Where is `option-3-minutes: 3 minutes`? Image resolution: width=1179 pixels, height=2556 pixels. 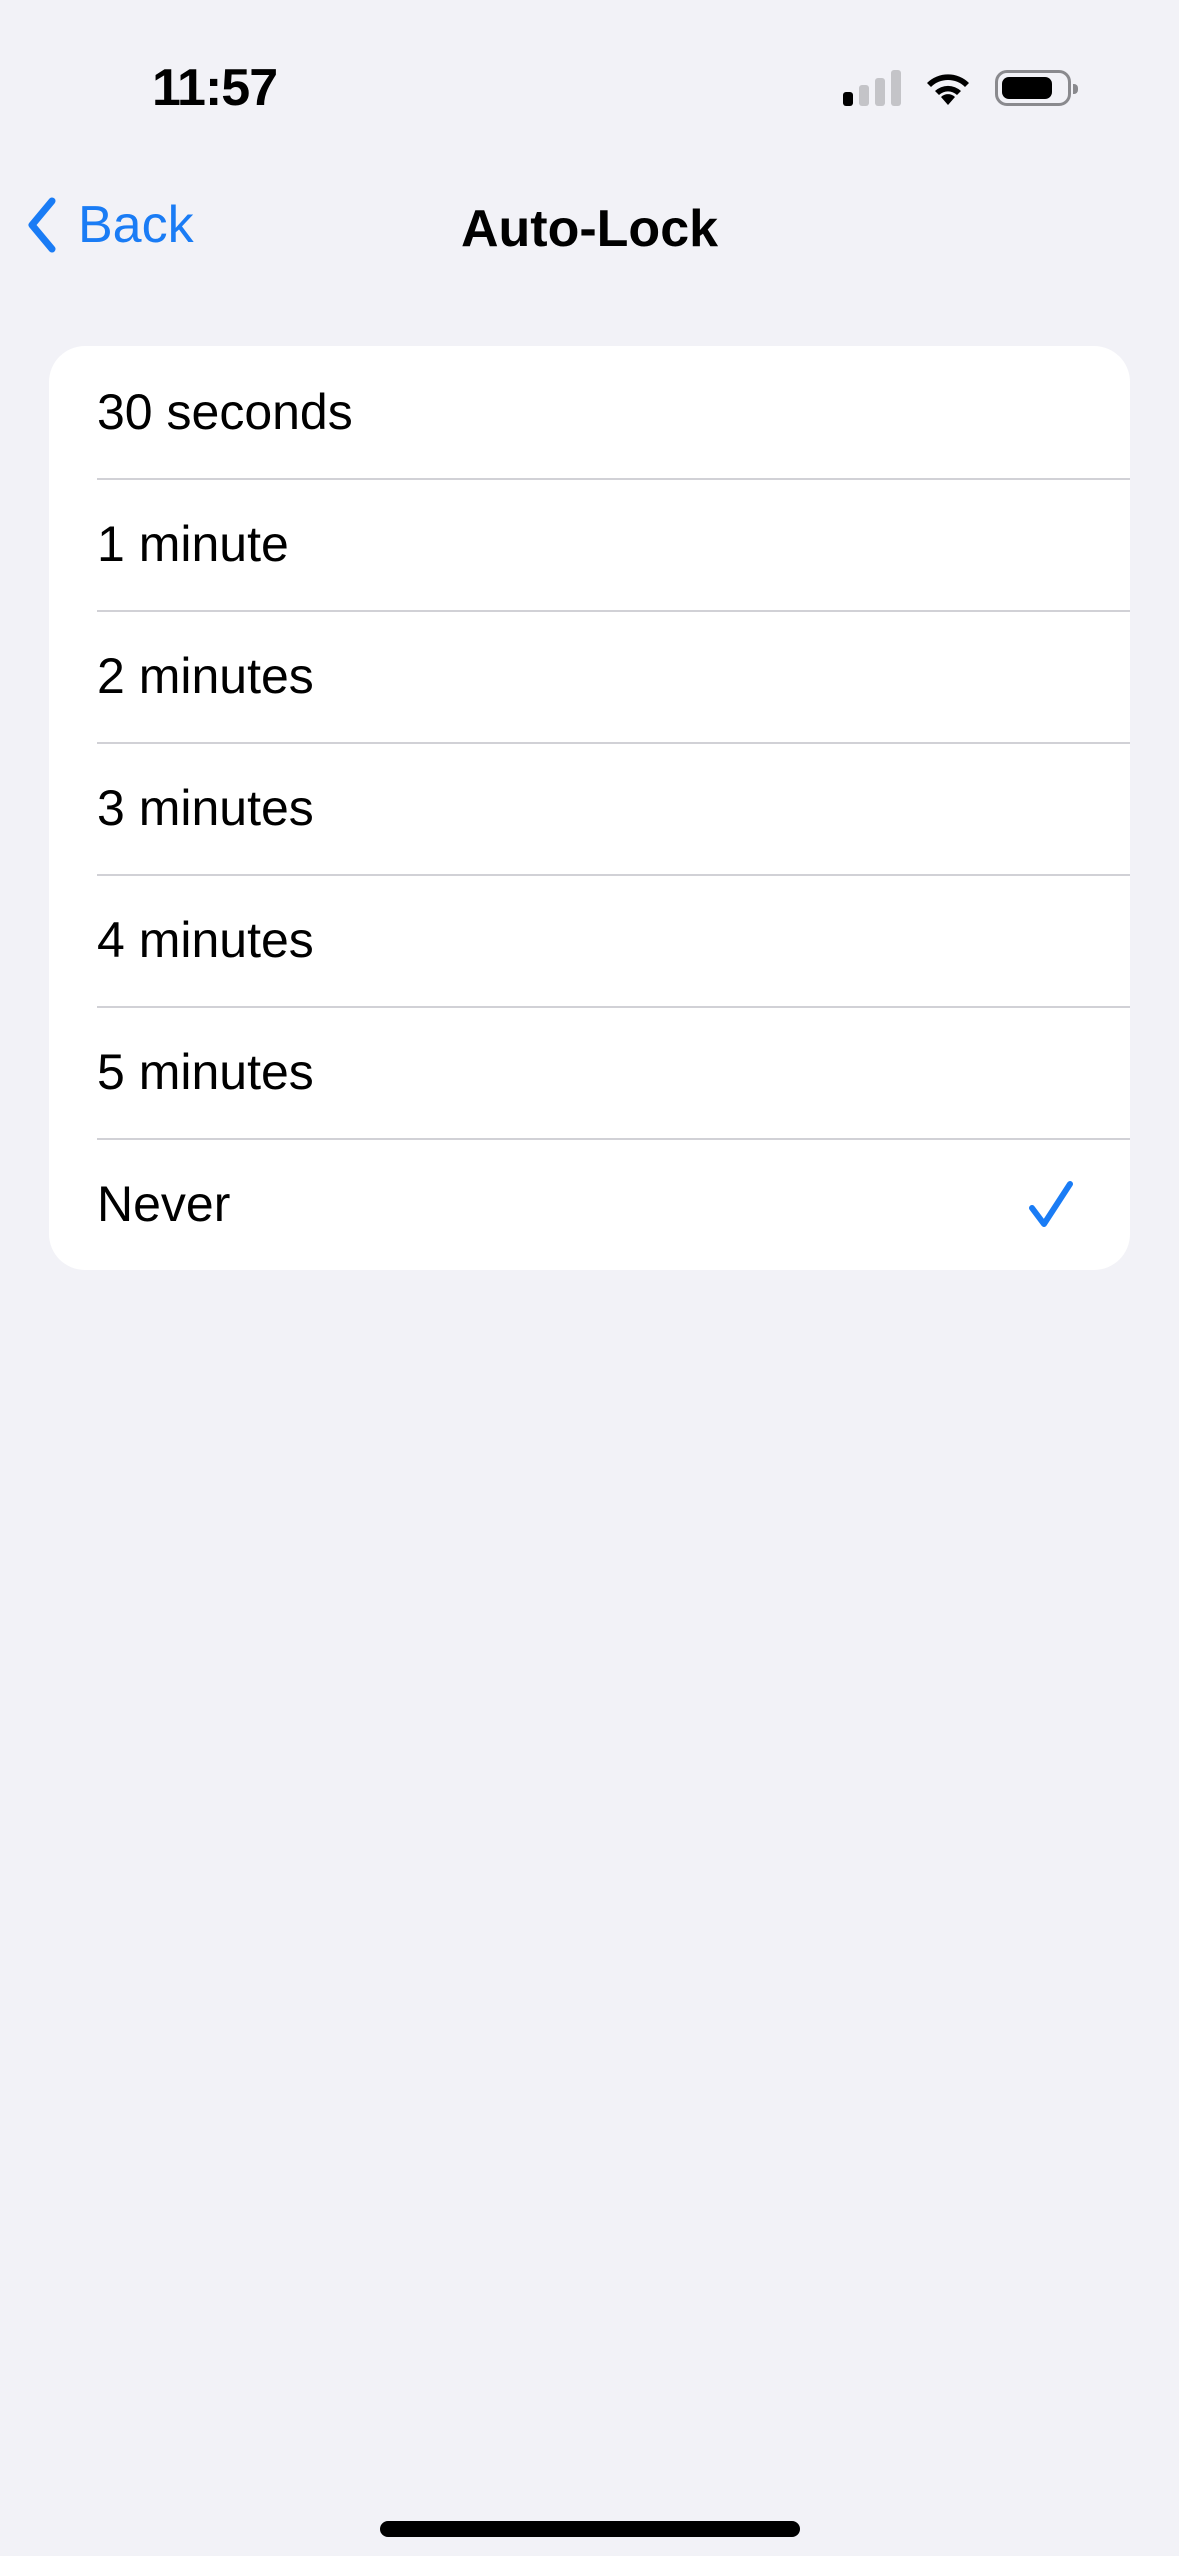
option-3-minutes: 3 minutes is located at coordinates (589, 808).